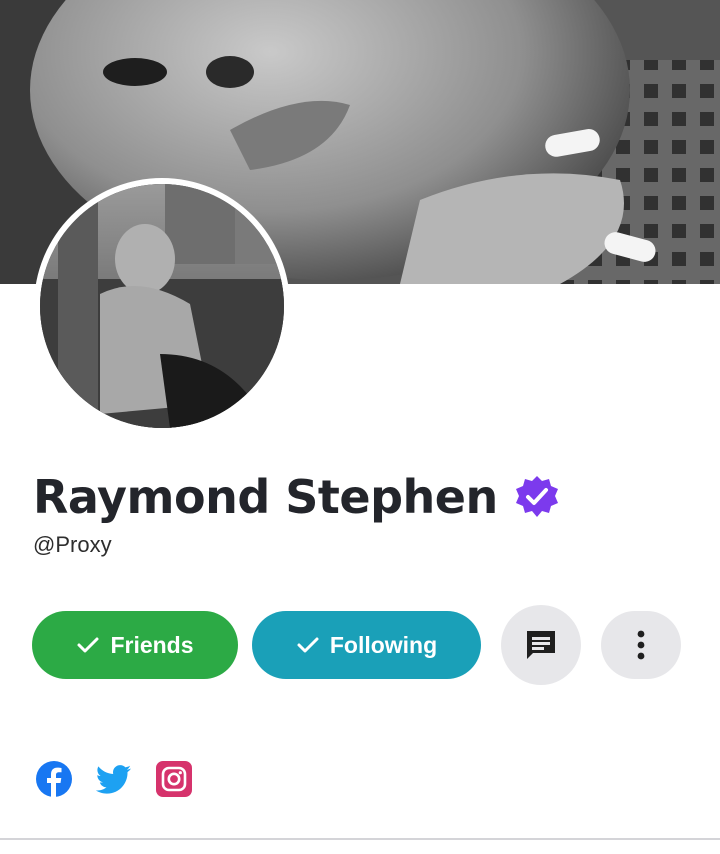 The height and width of the screenshot is (854, 720). I want to click on divider, so click(360, 839).